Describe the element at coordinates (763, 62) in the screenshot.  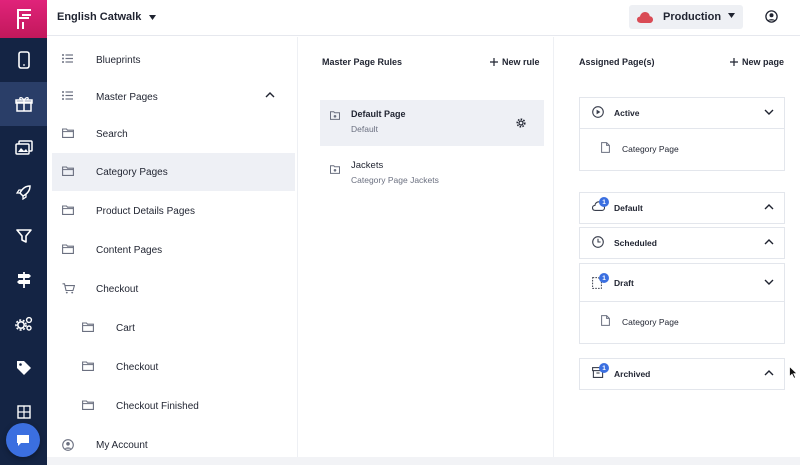
I see `new-page-label: New page` at that location.